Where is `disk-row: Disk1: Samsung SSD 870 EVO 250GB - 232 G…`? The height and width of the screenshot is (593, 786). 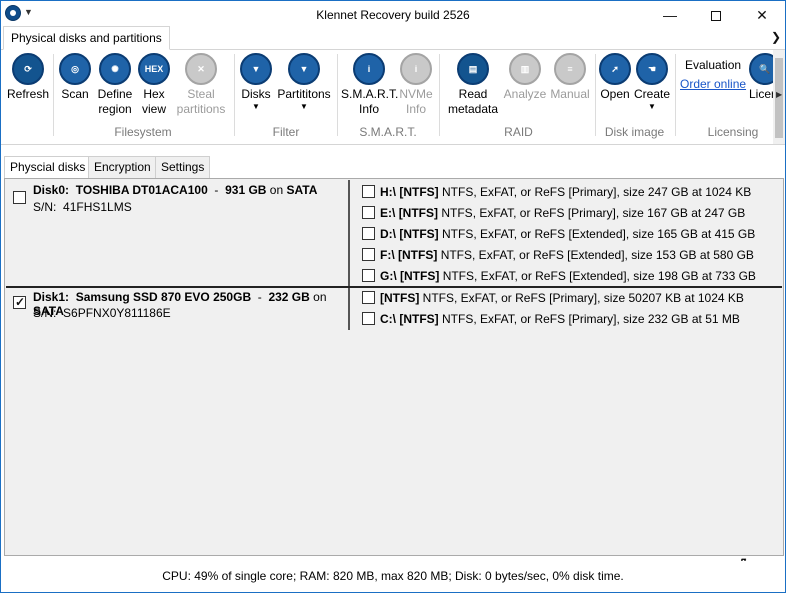 disk-row: Disk1: Samsung SSD 870 EVO 250GB - 232 G… is located at coordinates (394, 309).